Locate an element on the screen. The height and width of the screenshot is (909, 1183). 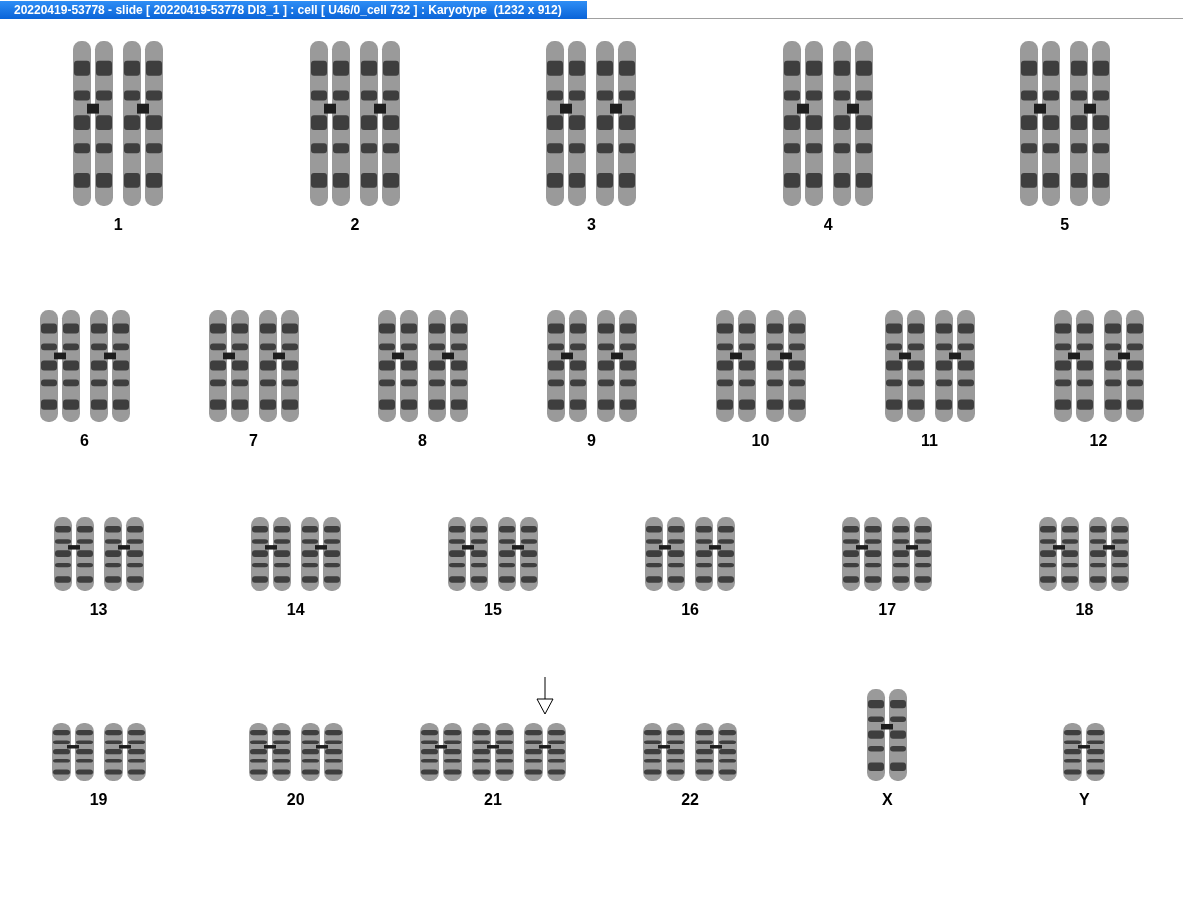
chromosome-label: 13 is located at coordinates (98, 610).